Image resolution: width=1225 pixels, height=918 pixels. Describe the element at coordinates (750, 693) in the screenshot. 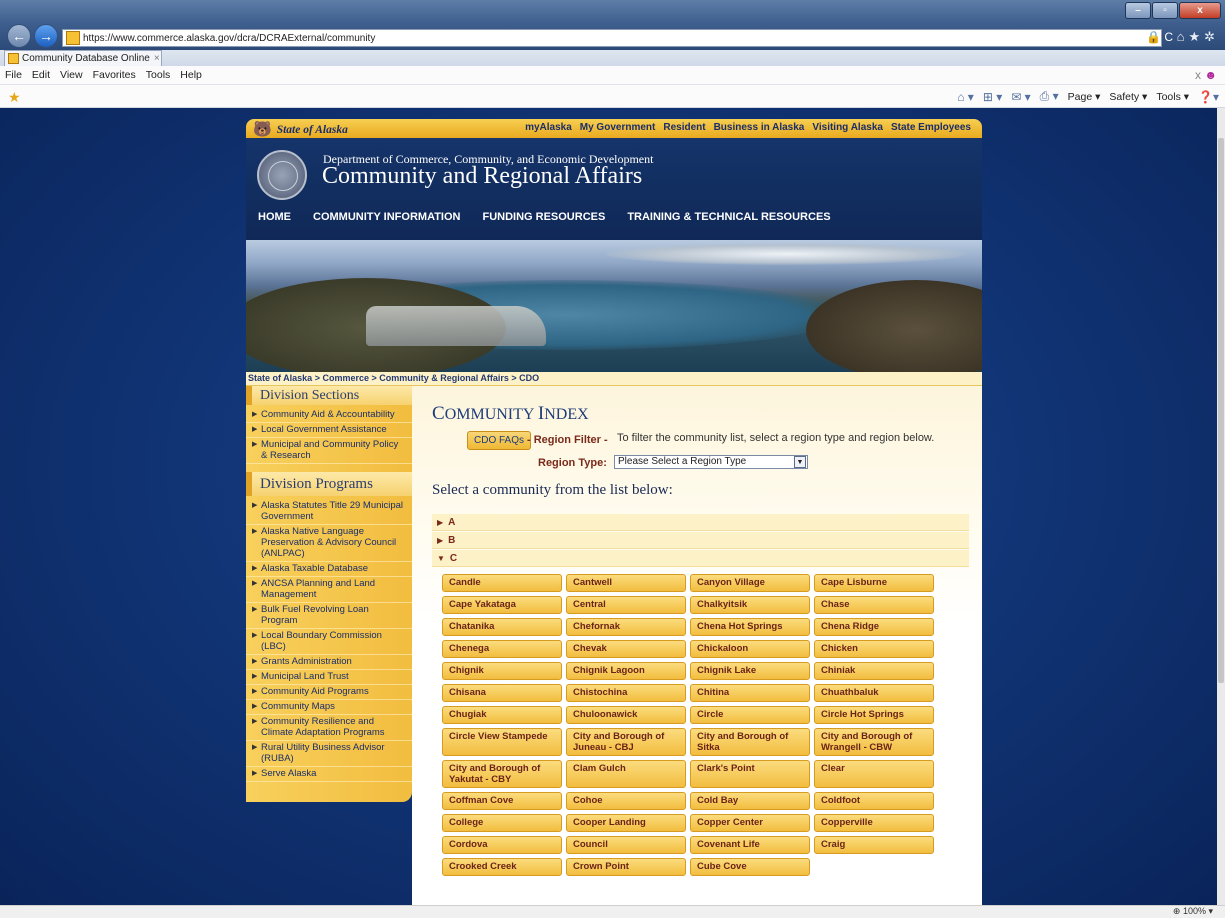

I see `community-button: Chitina` at that location.